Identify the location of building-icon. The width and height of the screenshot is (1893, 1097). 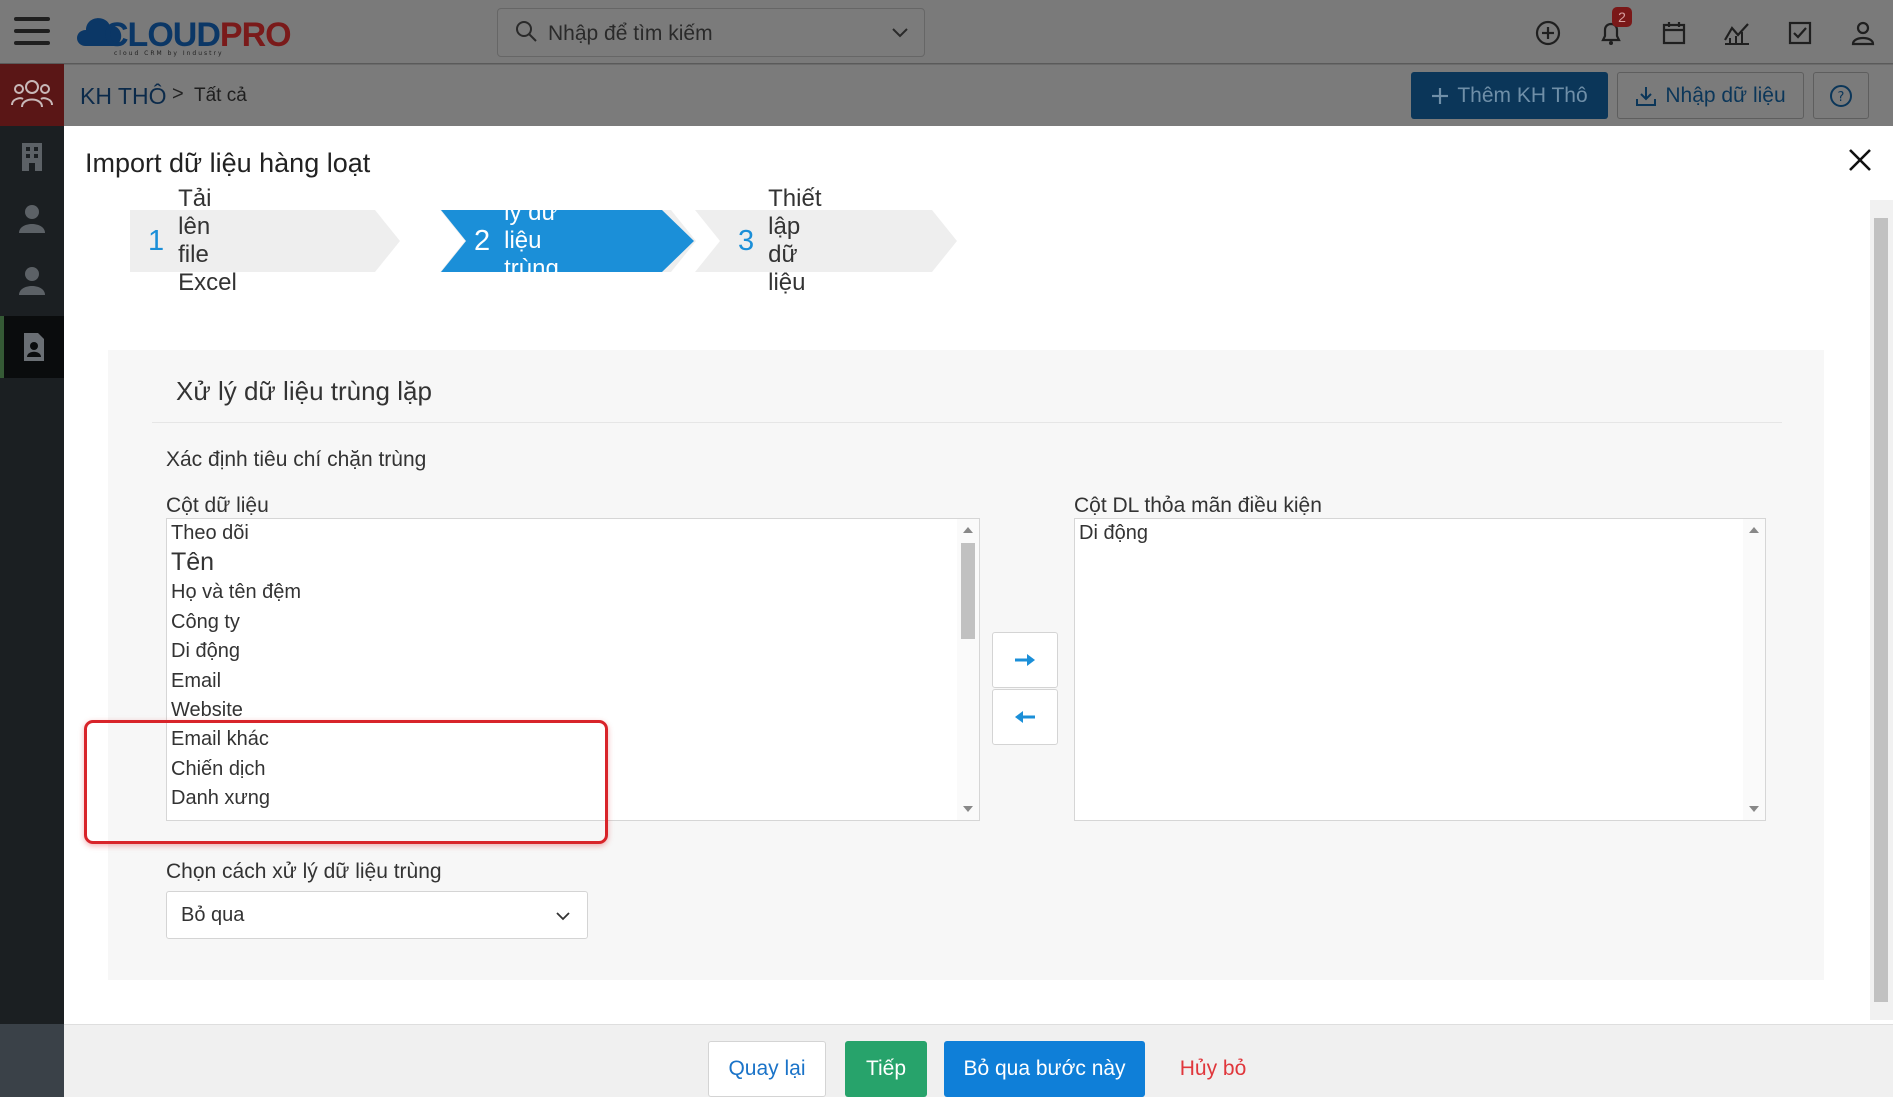
(32, 157).